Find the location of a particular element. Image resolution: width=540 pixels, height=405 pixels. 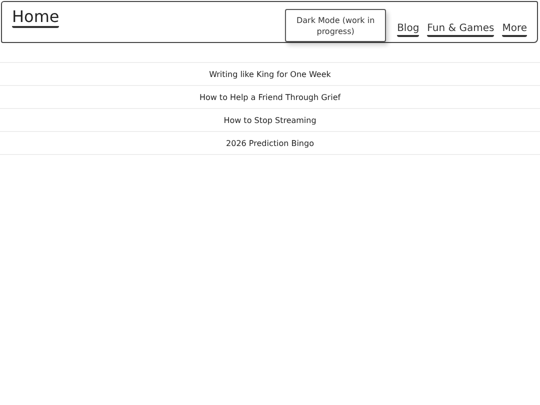

post-link: How to Help a Friend Through Grief is located at coordinates (270, 97).